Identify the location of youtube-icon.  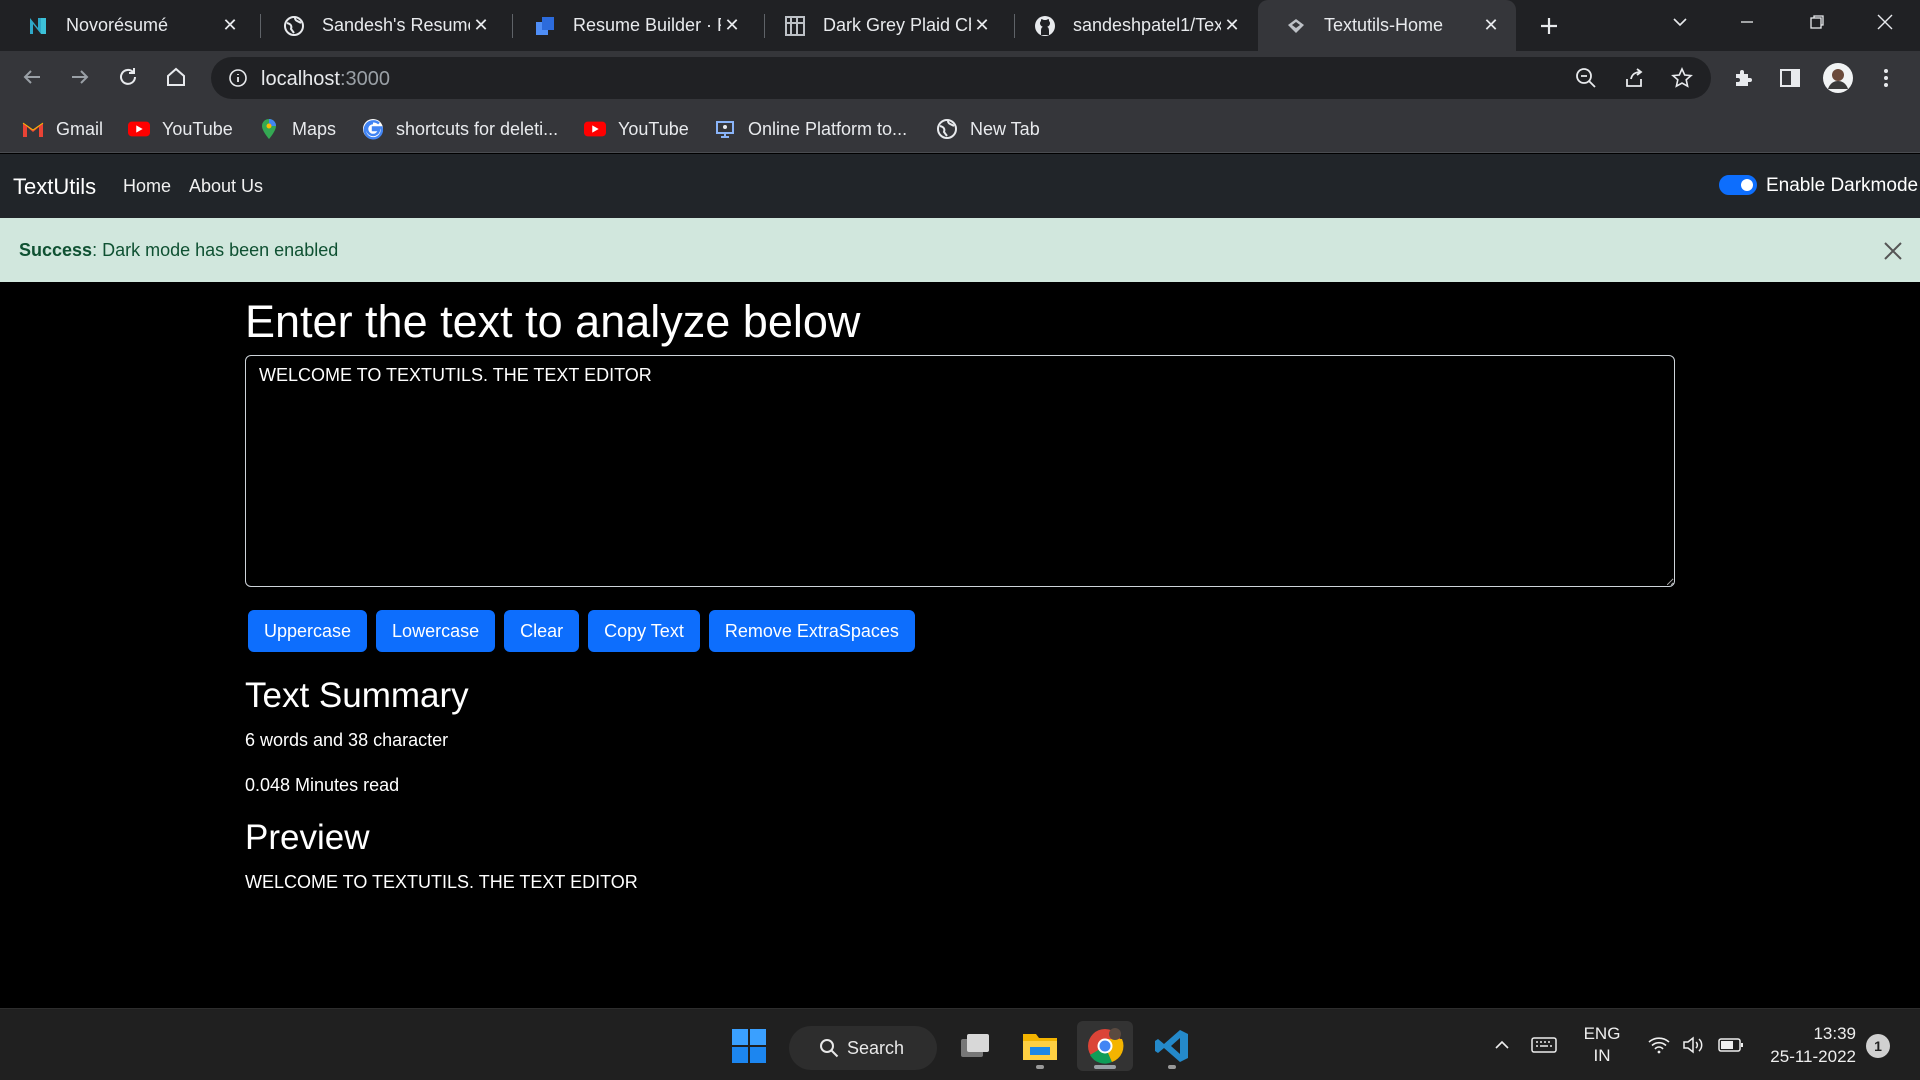
(595, 129).